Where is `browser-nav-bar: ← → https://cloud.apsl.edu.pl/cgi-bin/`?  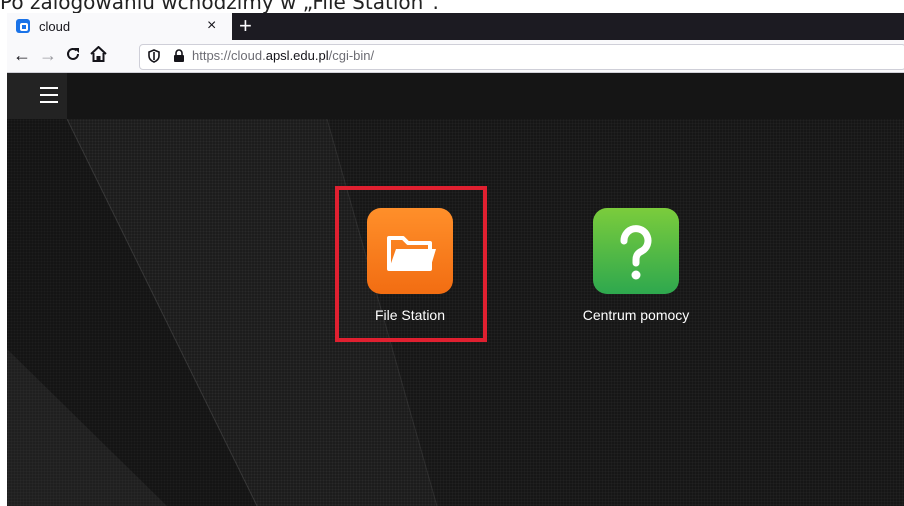
browser-nav-bar: ← → https://cloud.apsl.edu.pl/cgi-bin/ is located at coordinates (455, 56).